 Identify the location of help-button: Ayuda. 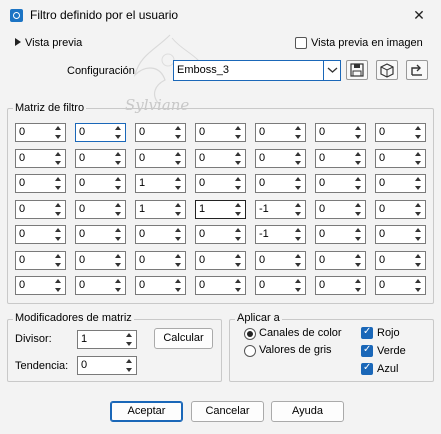
(307, 411).